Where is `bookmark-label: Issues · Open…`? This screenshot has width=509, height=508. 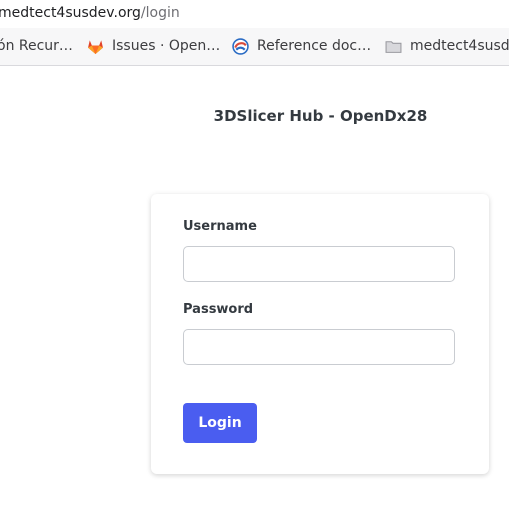
bookmark-label: Issues · Open… is located at coordinates (166, 46).